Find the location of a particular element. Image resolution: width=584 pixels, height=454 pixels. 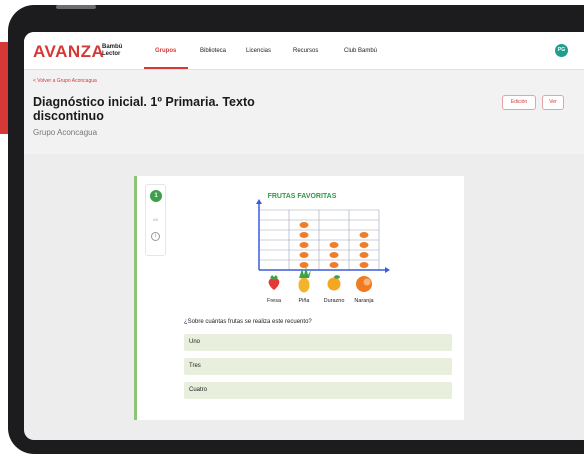

answer-option-uno: Uno is located at coordinates (318, 342).